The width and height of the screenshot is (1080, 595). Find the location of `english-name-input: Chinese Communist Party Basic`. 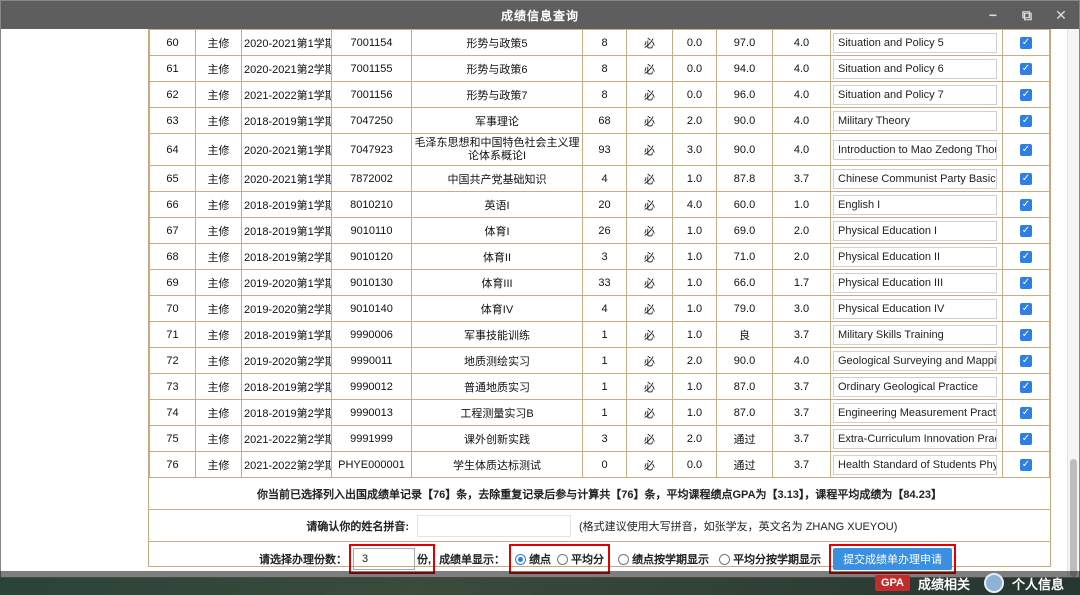

english-name-input: Chinese Communist Party Basic is located at coordinates (915, 178).